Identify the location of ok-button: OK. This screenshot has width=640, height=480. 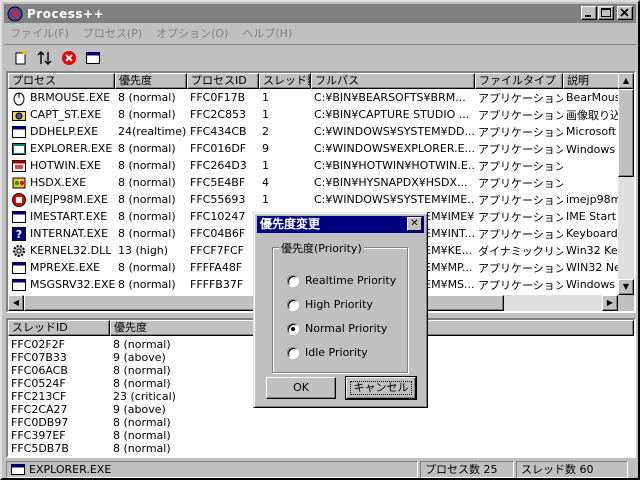
(301, 388).